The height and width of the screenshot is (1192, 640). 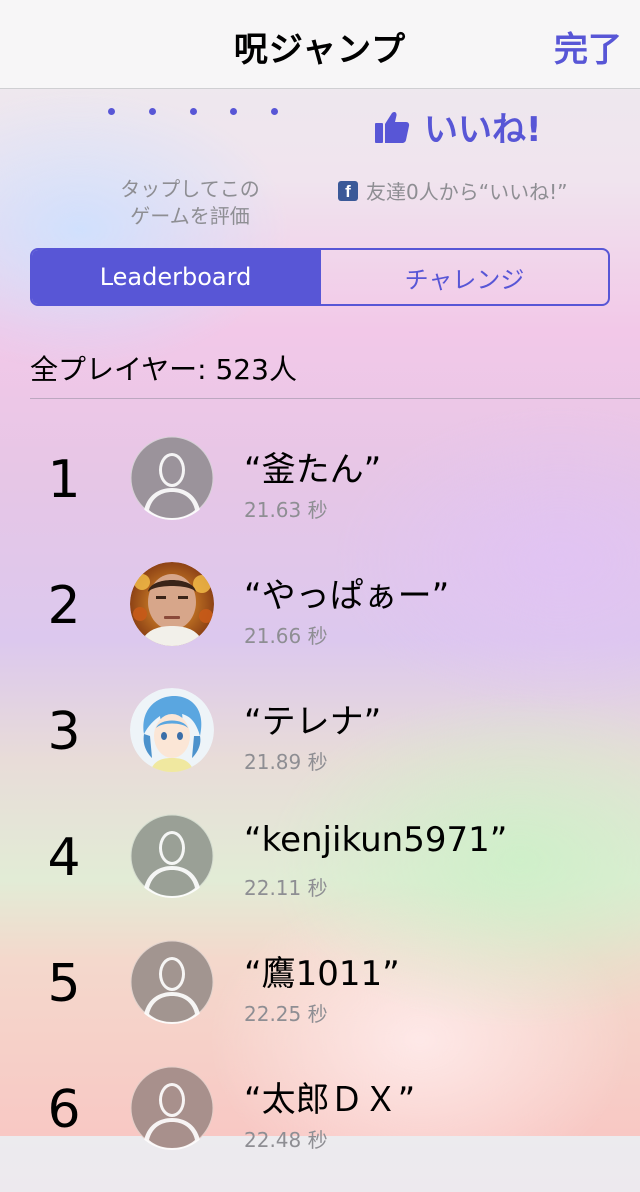 What do you see at coordinates (376, 840) in the screenshot?
I see `player-name: “kenjikun5971”` at bounding box center [376, 840].